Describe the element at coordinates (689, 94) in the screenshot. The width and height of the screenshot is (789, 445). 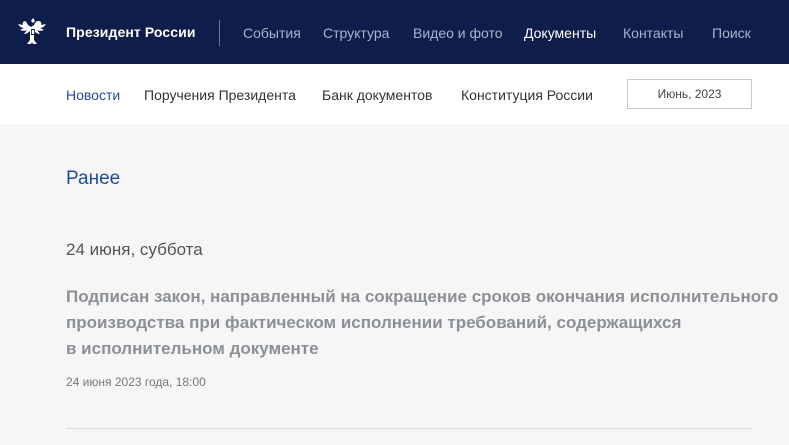
I see `month-selector: Июнь, 2023` at that location.